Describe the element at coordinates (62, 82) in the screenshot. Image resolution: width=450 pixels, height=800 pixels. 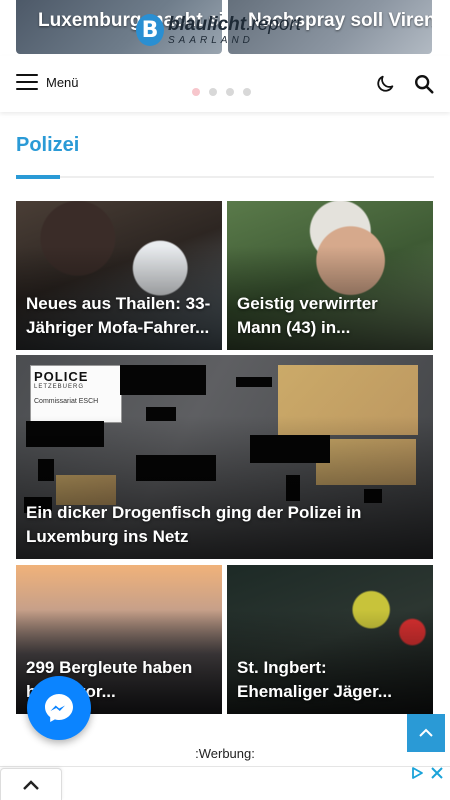
I see `menu-label: Menü` at that location.